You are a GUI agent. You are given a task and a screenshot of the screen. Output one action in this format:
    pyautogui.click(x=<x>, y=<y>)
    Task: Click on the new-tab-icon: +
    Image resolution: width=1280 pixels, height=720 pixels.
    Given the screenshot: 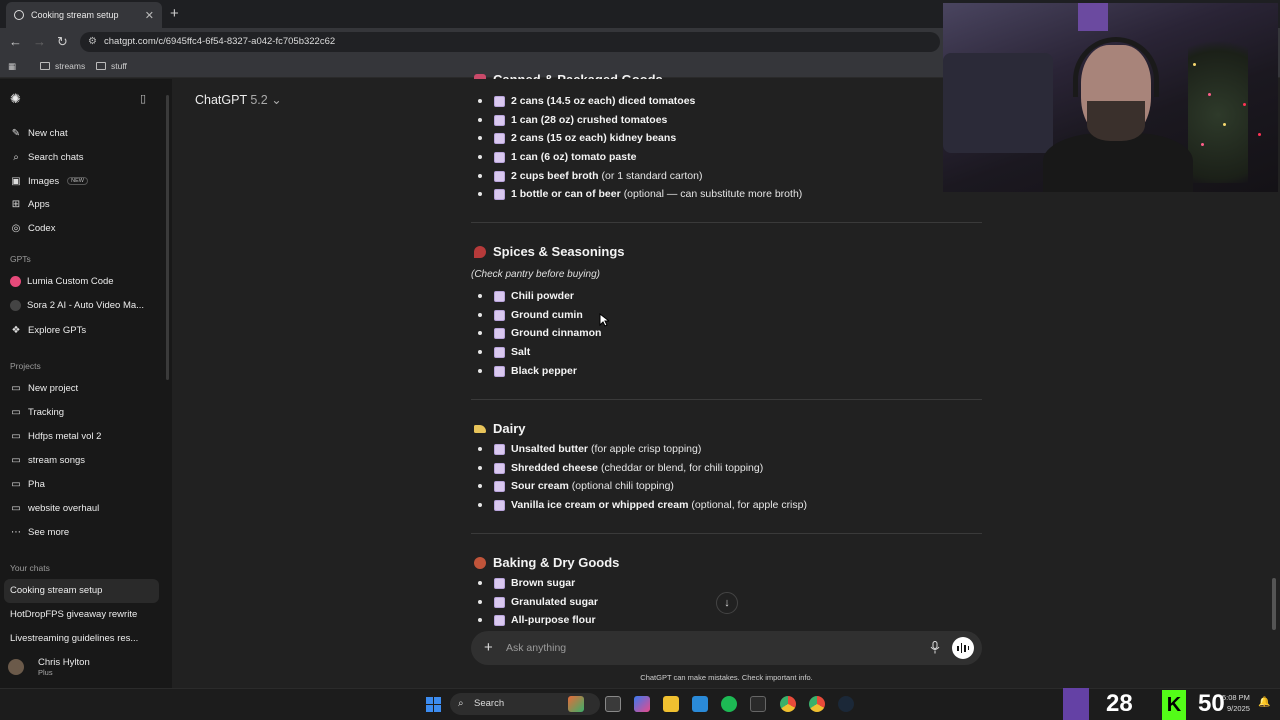 What is the action you would take?
    pyautogui.click(x=174, y=13)
    